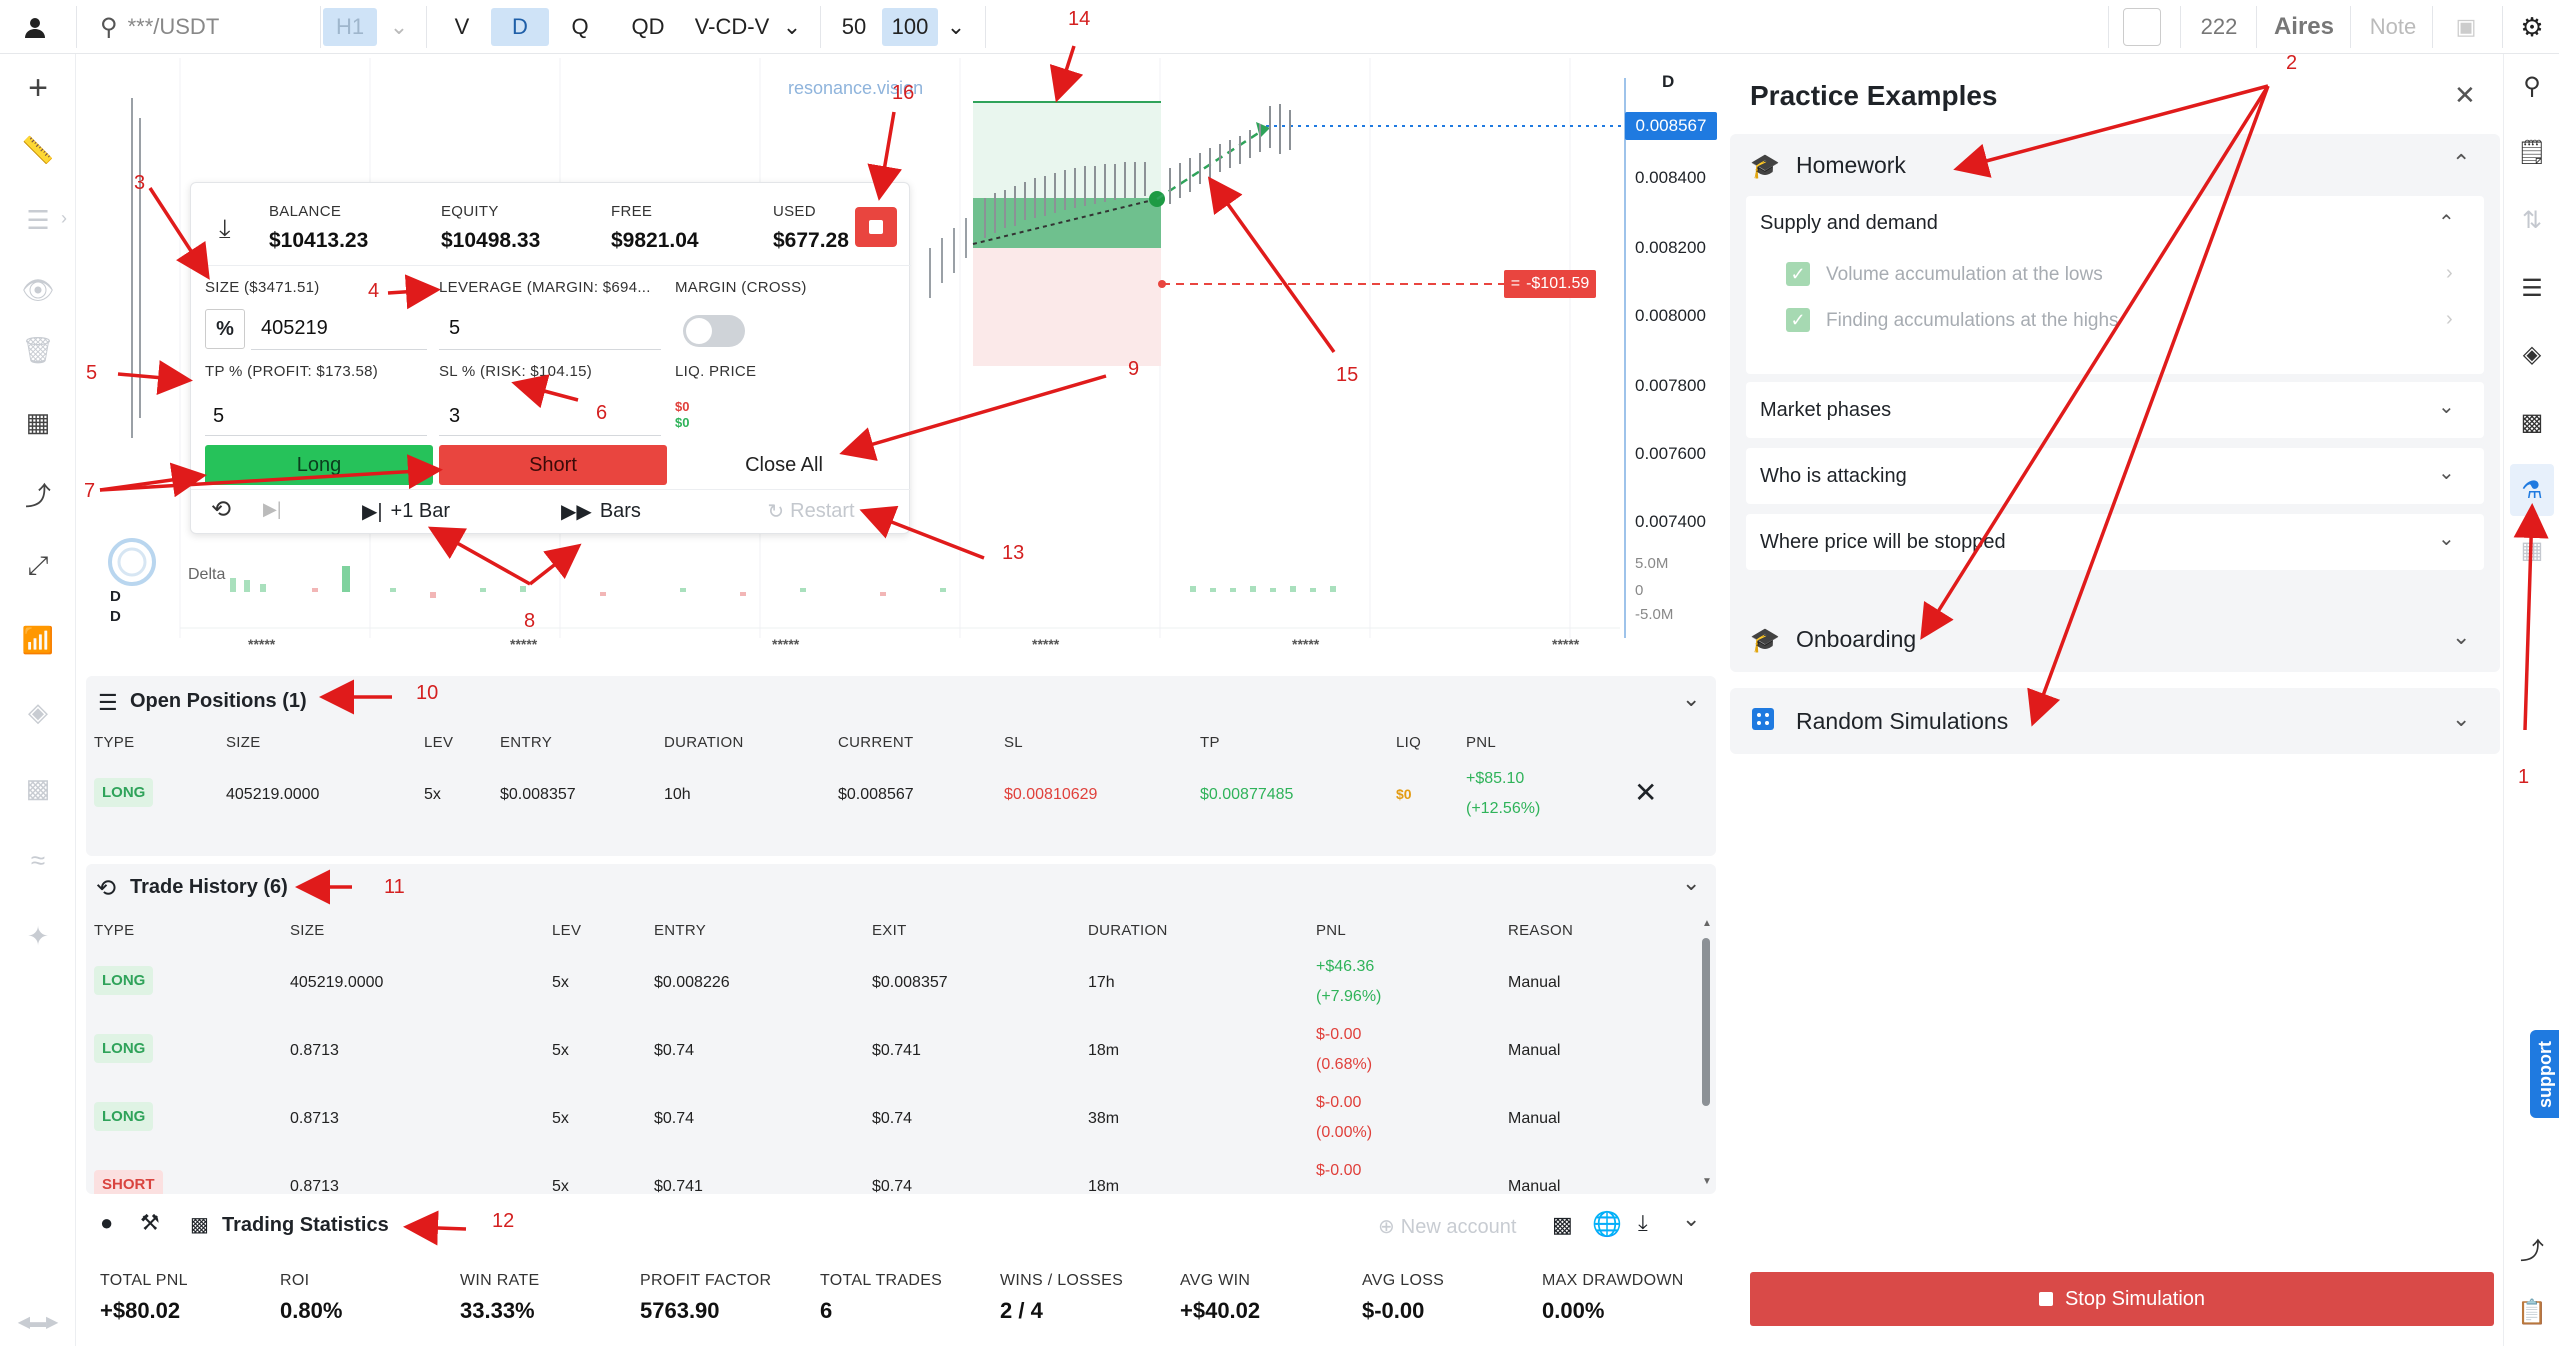 This screenshot has height=1346, width=2559. Describe the element at coordinates (140, 183) in the screenshot. I see `annotation-3: 3` at that location.